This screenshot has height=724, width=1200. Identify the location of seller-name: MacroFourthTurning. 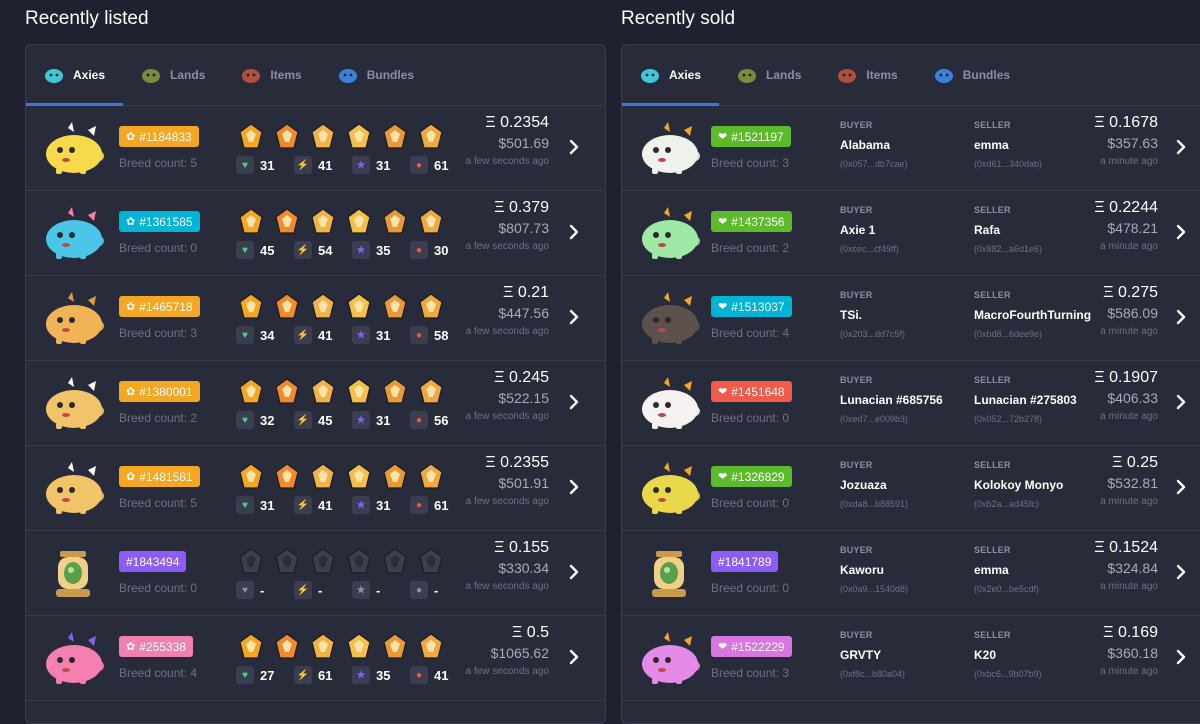
(1032, 315).